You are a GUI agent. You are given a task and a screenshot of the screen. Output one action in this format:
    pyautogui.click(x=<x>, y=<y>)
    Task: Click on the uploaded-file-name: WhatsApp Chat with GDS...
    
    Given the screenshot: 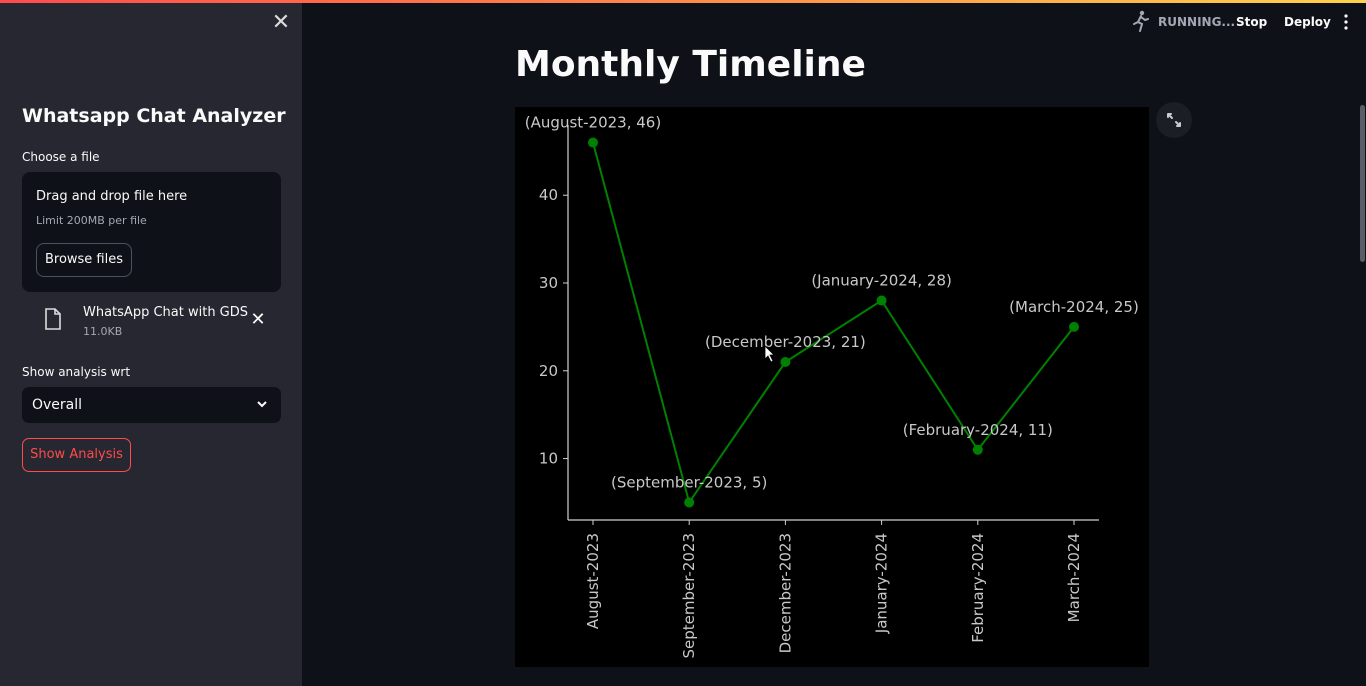 What is the action you would take?
    pyautogui.click(x=166, y=312)
    